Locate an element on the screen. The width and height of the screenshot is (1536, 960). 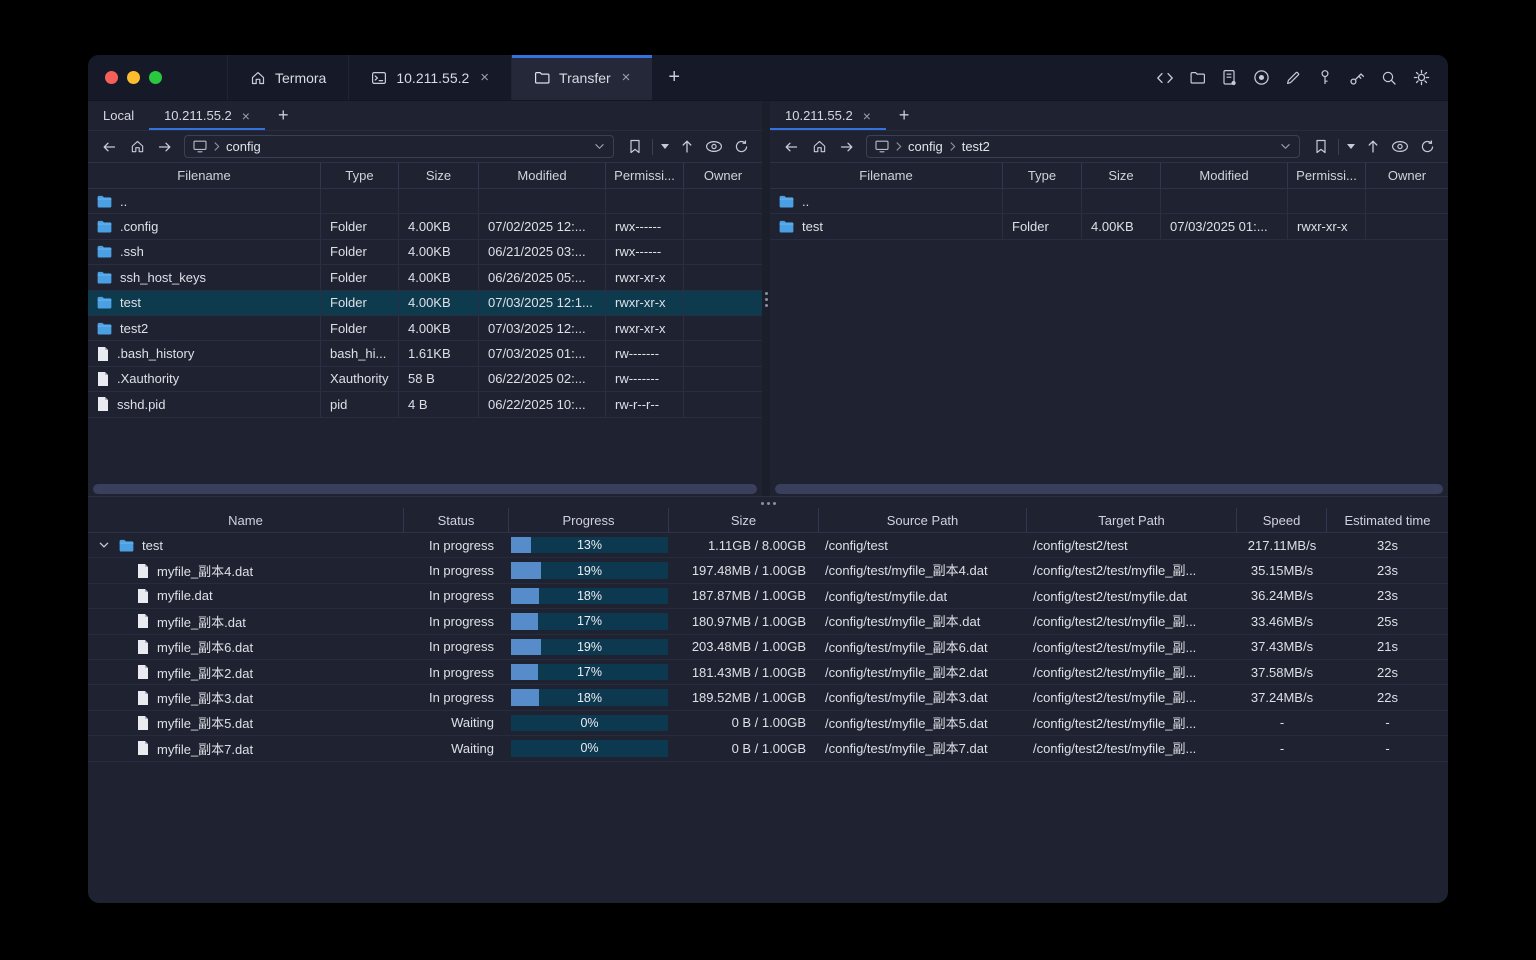
right-toolbar-actions is located at coordinates (1374, 147).